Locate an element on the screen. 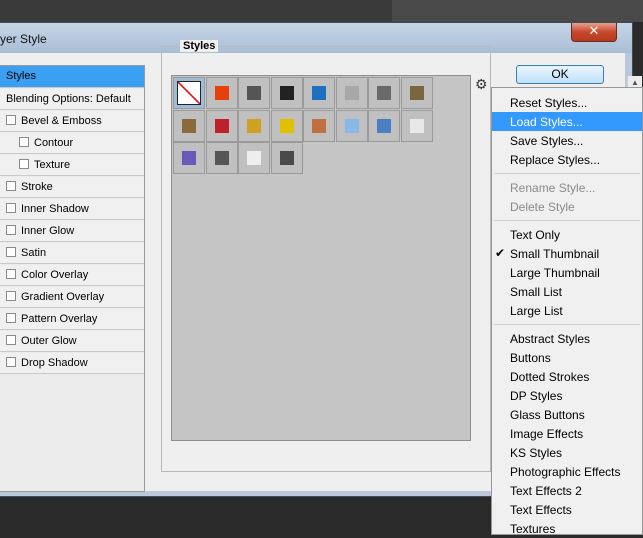 Image resolution: width=643 pixels, height=538 pixels. gear-icon: ⚙ is located at coordinates (481, 84).